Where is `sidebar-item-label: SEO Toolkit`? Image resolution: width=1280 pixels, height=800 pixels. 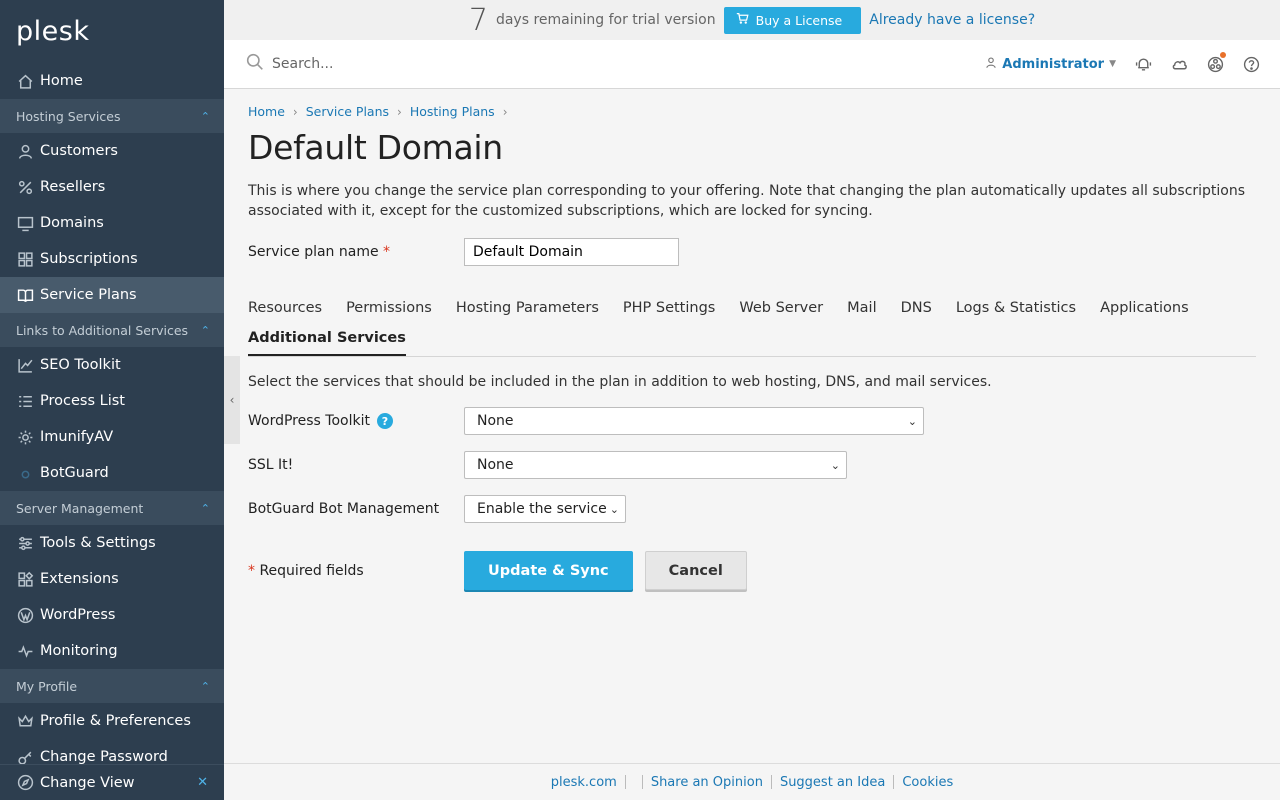
sidebar-item-label: SEO Toolkit is located at coordinates (80, 365).